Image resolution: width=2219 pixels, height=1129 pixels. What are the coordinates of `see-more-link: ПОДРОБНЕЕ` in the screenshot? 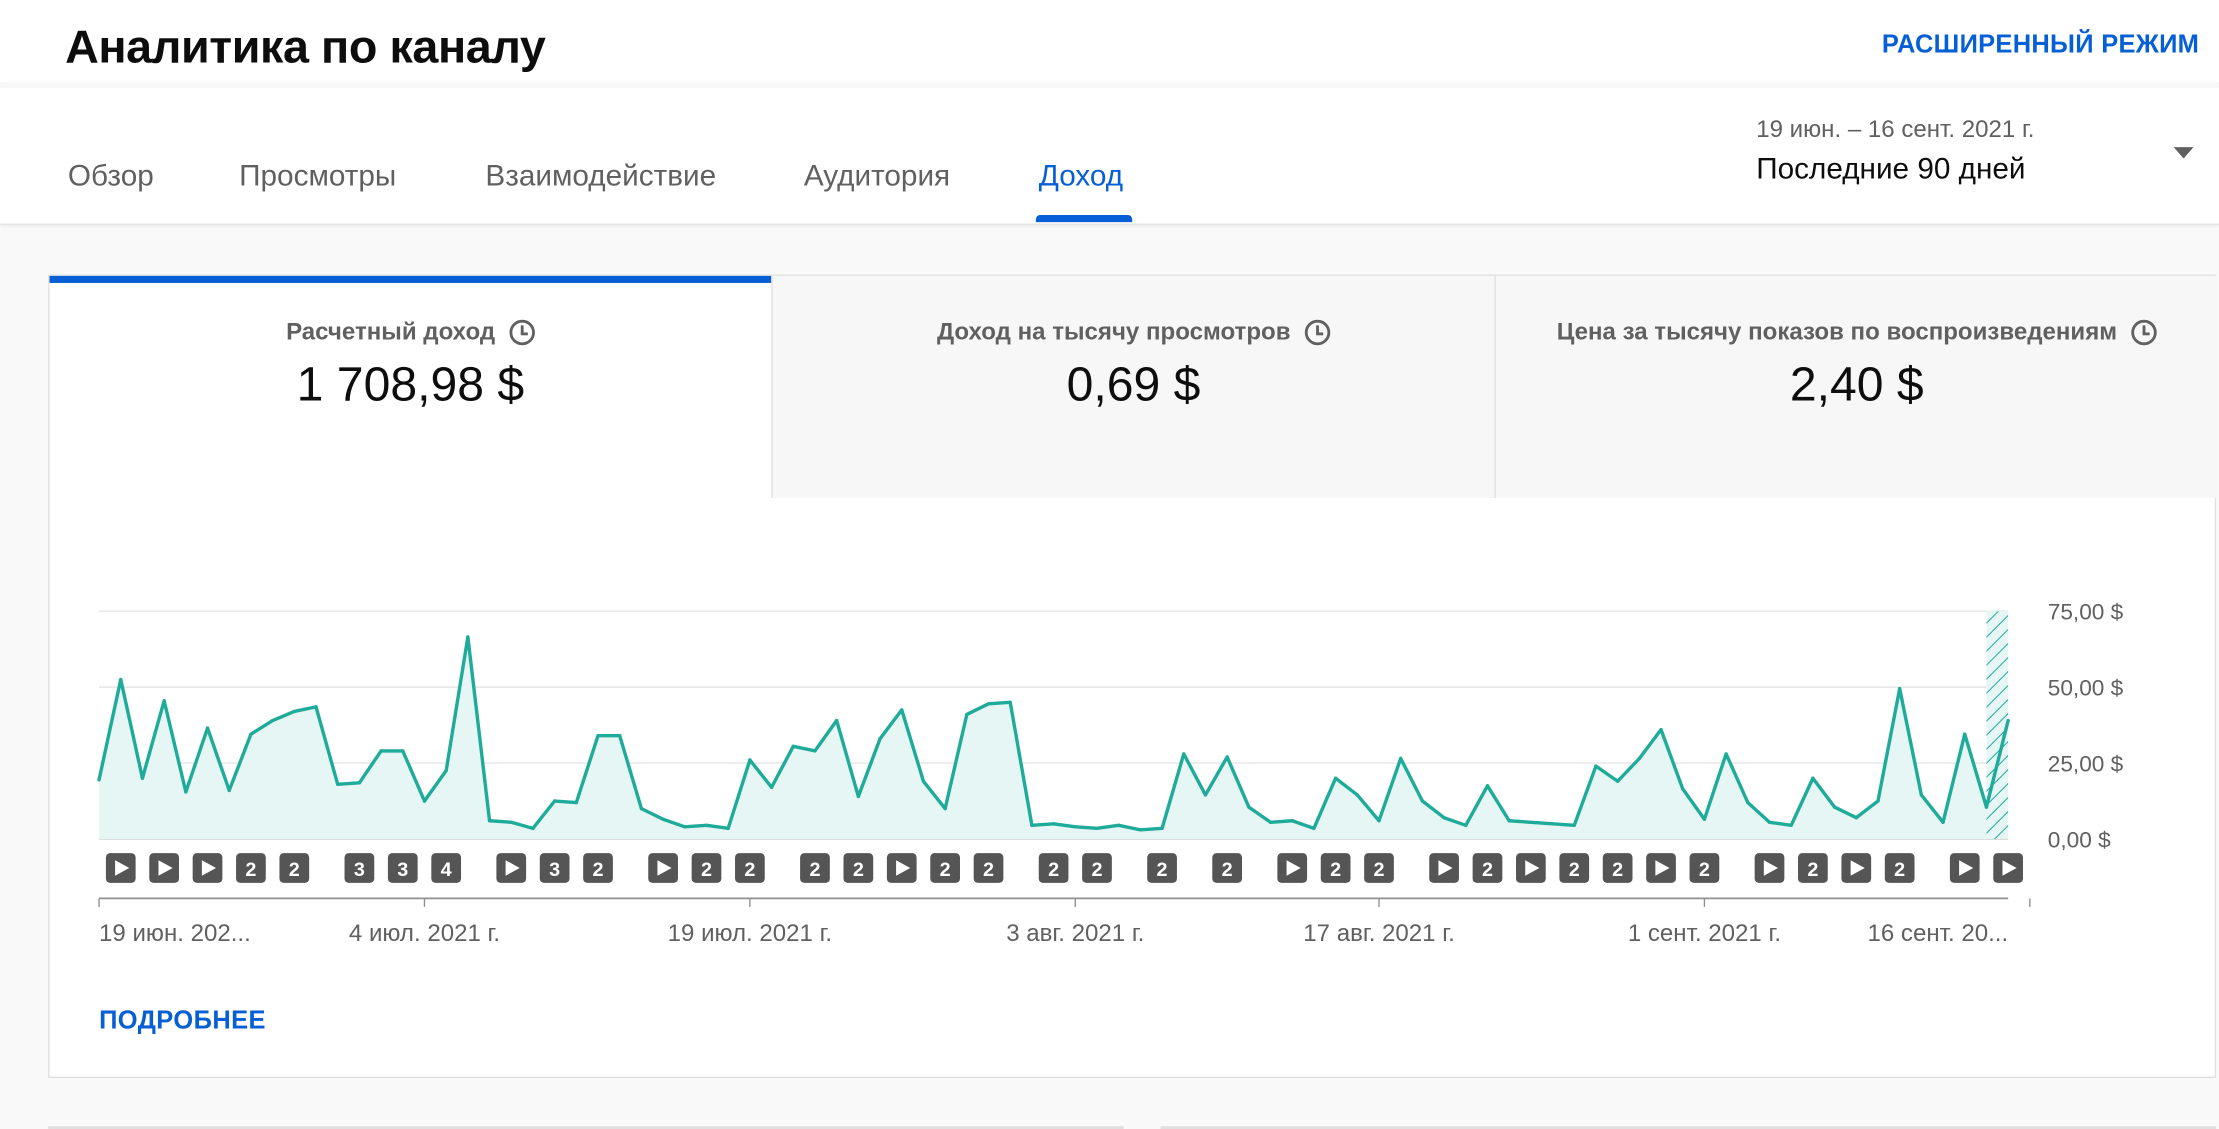 It's located at (182, 1021).